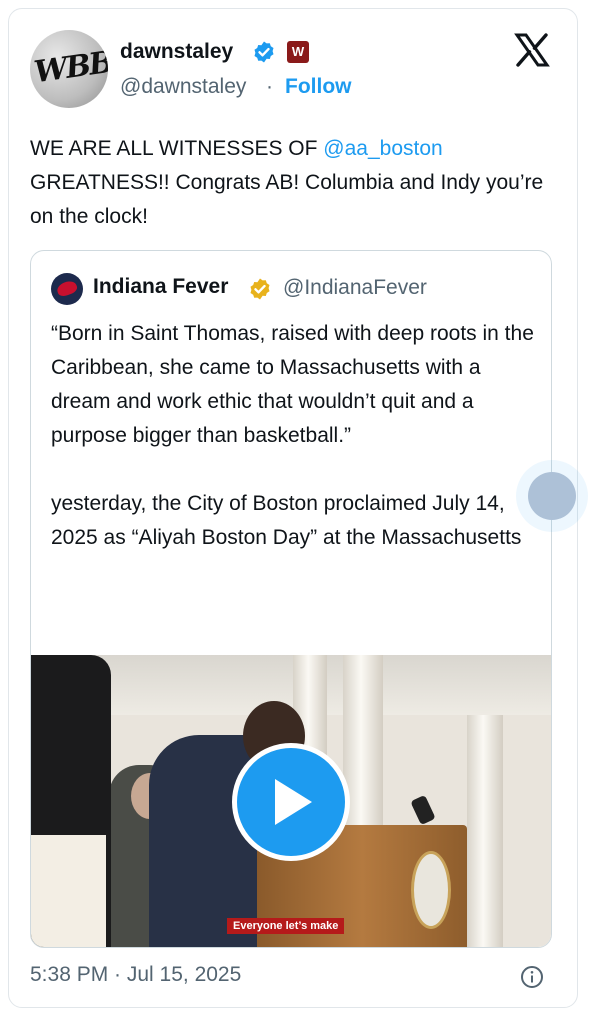 This screenshot has width=590, height=1024. Describe the element at coordinates (176, 52) in the screenshot. I see `author-name: dawnstaley` at that location.